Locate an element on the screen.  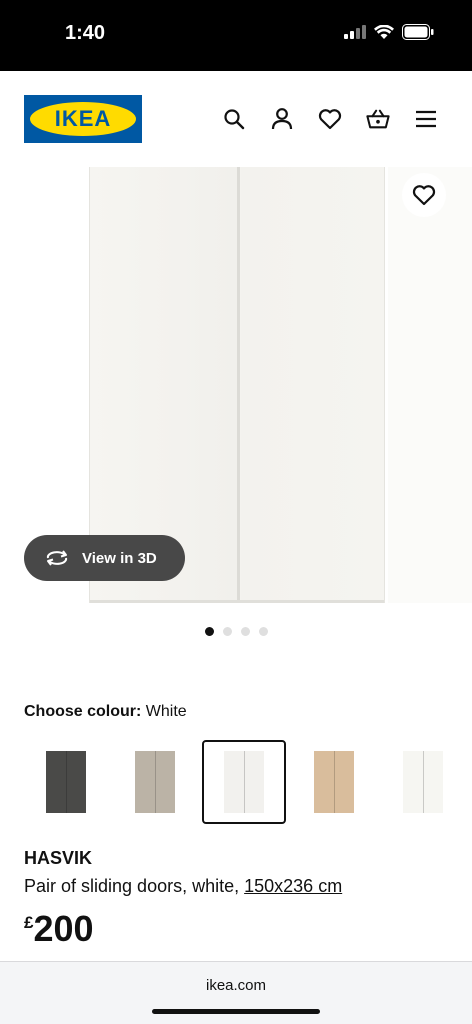
product-description-text: Pair of sliding doors, white, is located at coordinates (132, 886).